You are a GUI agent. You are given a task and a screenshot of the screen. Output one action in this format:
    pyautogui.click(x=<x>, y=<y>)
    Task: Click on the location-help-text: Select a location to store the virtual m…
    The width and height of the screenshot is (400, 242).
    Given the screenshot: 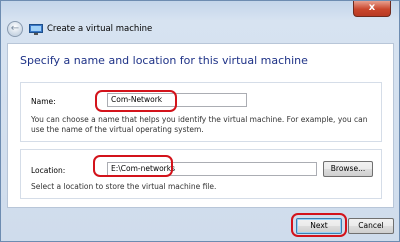 What is the action you would take?
    pyautogui.click(x=124, y=186)
    